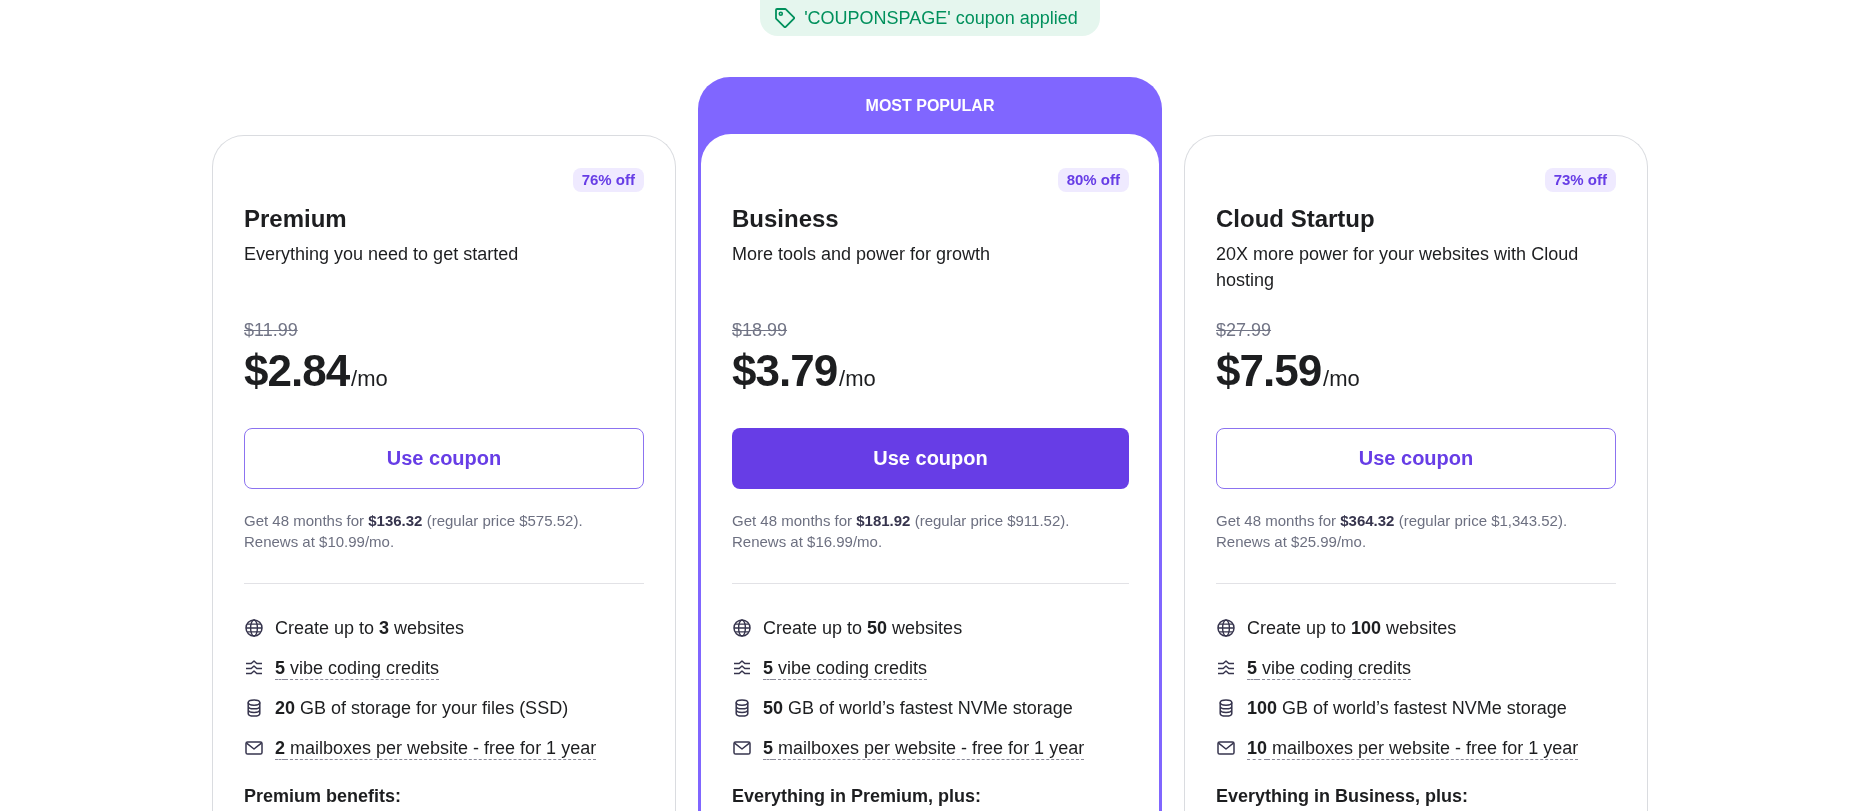 This screenshot has height=811, width=1860. What do you see at coordinates (941, 18) in the screenshot?
I see `coupon-banner-text: 'COUPONSPAGE' coupon applied` at bounding box center [941, 18].